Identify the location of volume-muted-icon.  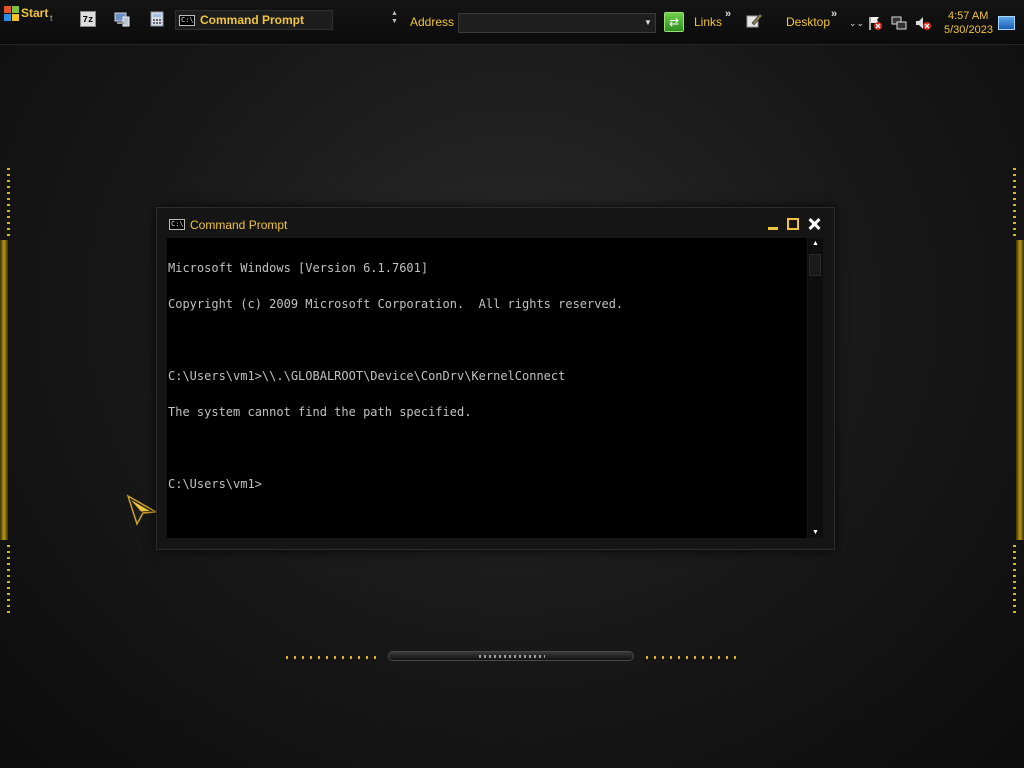
(923, 23).